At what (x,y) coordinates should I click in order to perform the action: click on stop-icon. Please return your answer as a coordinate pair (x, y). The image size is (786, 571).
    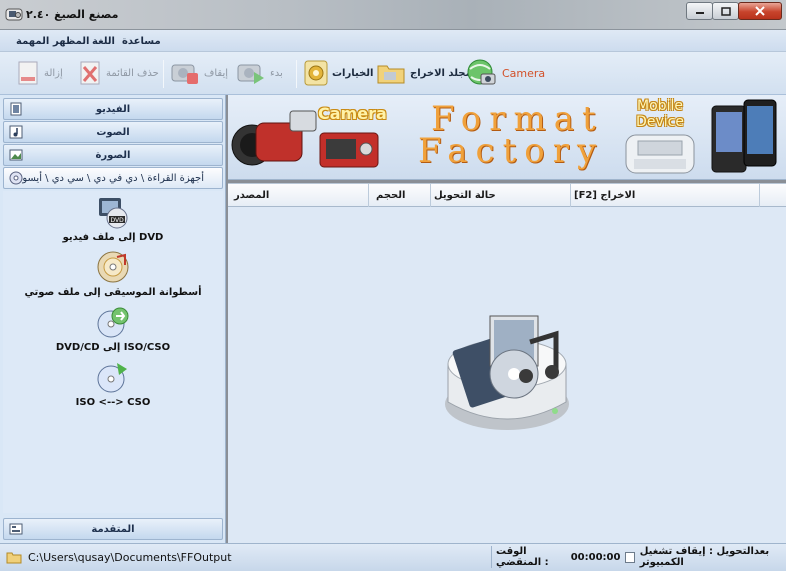
    Looking at the image, I should click on (184, 74).